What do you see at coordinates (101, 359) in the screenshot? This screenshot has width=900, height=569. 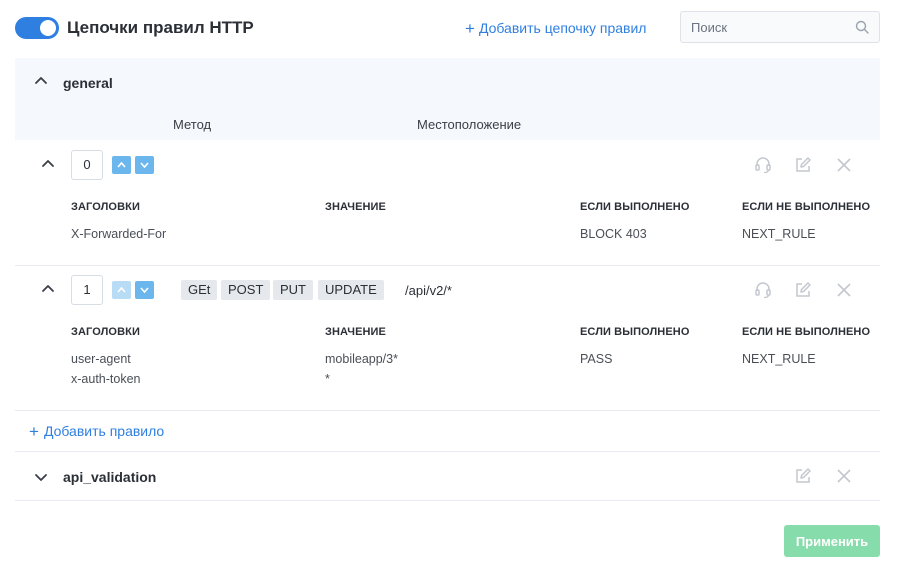 I see `header-name: user-agent` at bounding box center [101, 359].